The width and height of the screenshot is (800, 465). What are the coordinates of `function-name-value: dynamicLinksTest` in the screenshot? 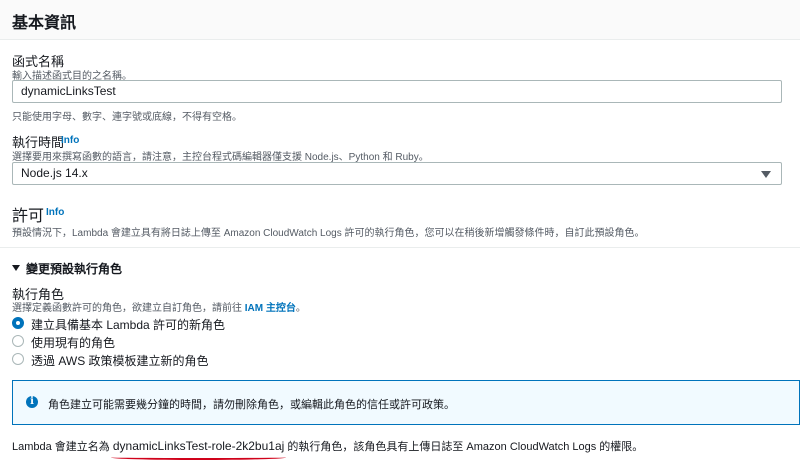 It's located at (68, 91).